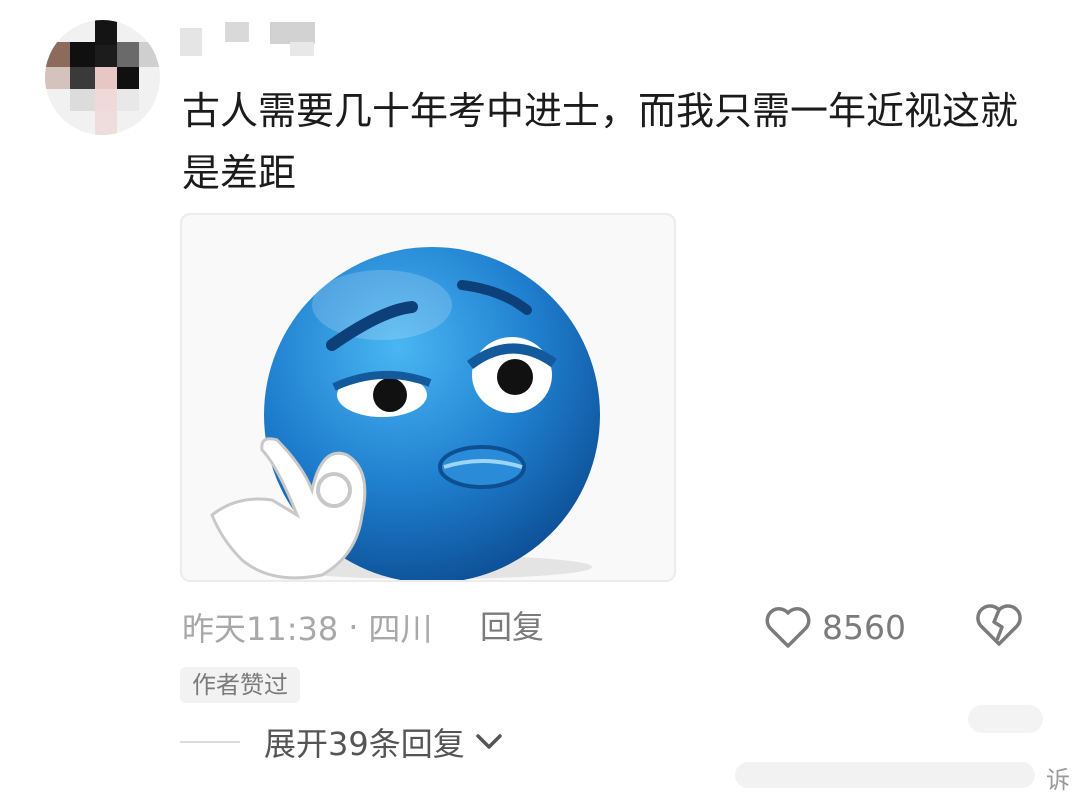  Describe the element at coordinates (250, 38) in the screenshot. I see `username` at that location.